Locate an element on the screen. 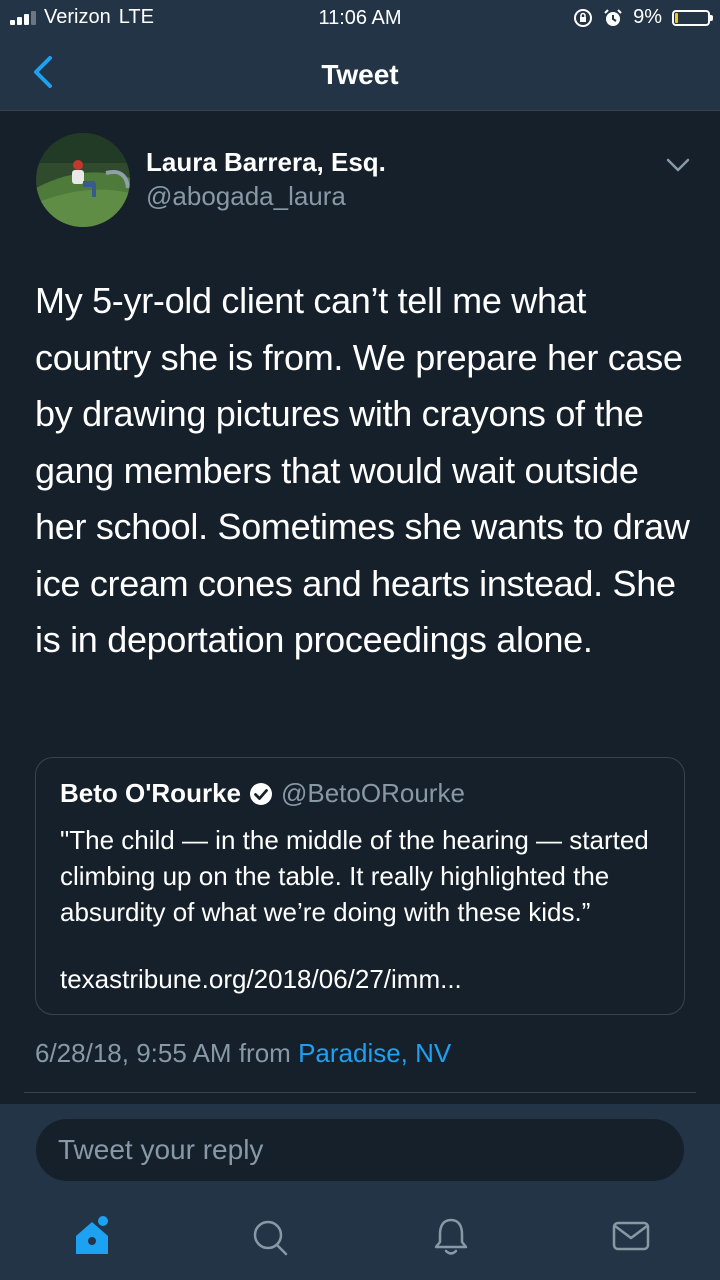 The width and height of the screenshot is (720, 1280). battery-percent: 9% is located at coordinates (647, 17).